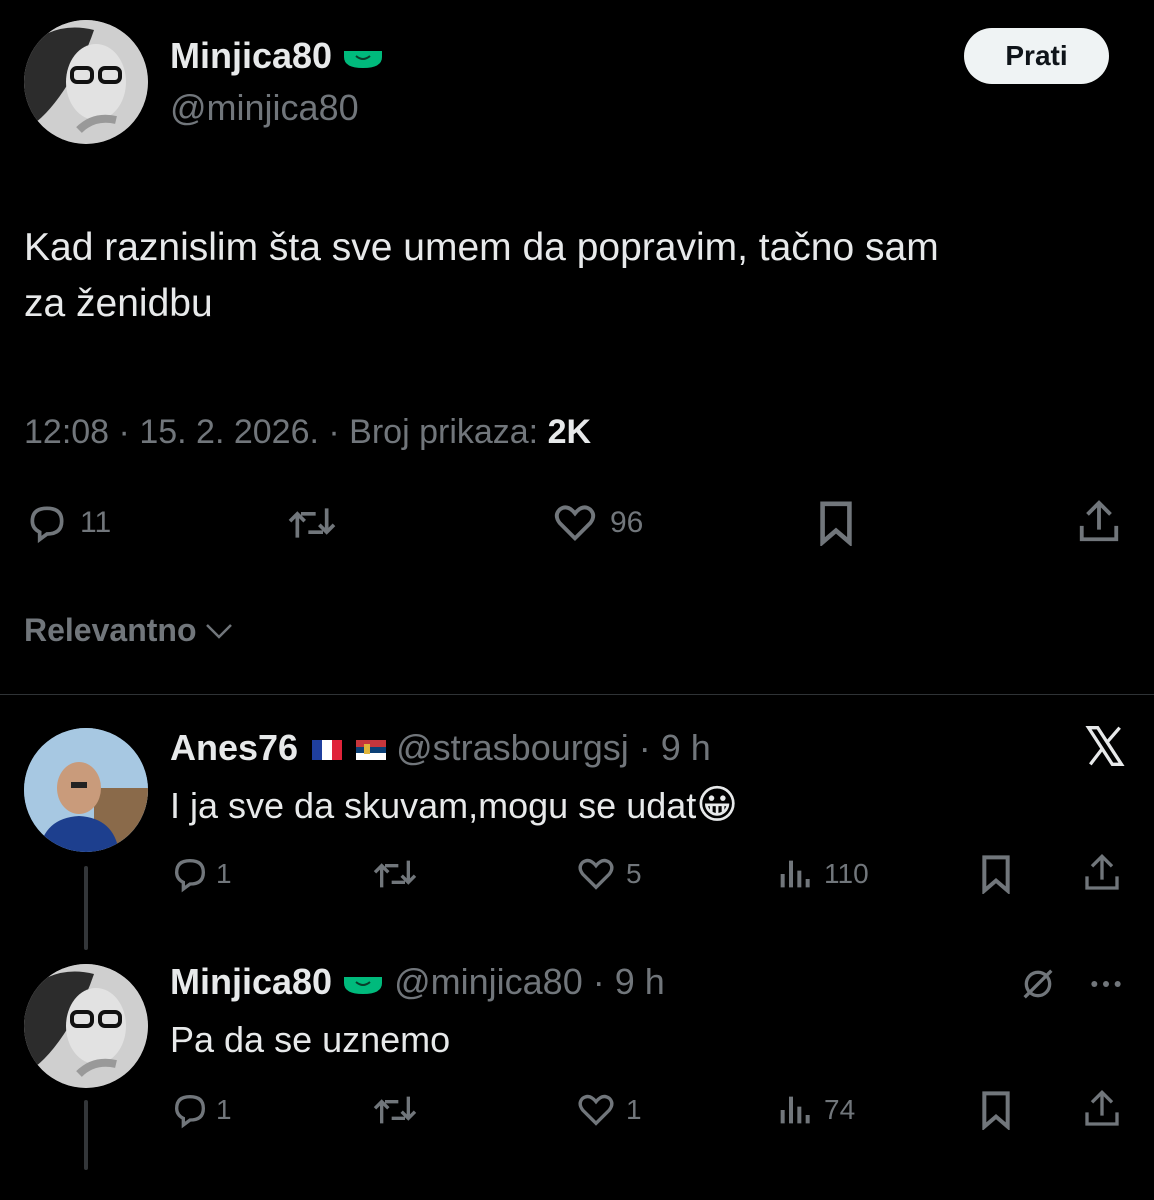 The height and width of the screenshot is (1200, 1154). What do you see at coordinates (569, 432) in the screenshot?
I see `views-count: 2K` at bounding box center [569, 432].